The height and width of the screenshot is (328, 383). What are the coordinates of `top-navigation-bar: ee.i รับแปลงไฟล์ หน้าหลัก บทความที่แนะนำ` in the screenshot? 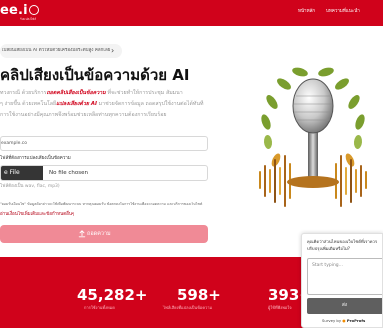 It's located at (191, 13).